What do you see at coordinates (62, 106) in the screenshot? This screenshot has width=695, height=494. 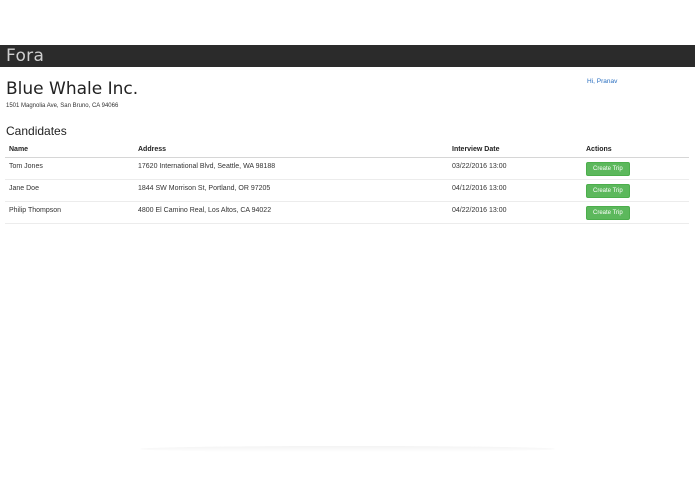 I see `company-address: 1501 Magnolia Ave, San Bruno, CA 94066` at bounding box center [62, 106].